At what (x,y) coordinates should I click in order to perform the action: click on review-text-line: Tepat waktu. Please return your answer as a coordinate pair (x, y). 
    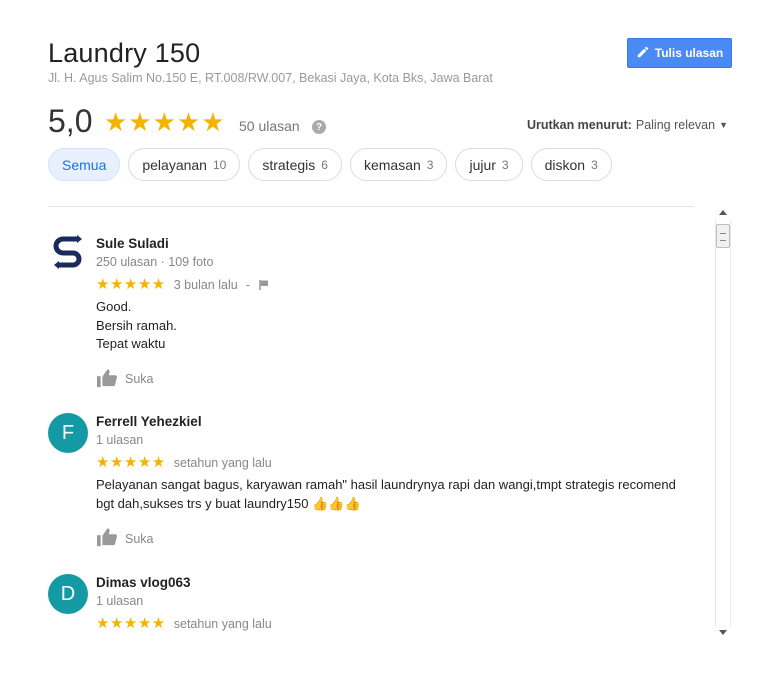
    Looking at the image, I should click on (131, 343).